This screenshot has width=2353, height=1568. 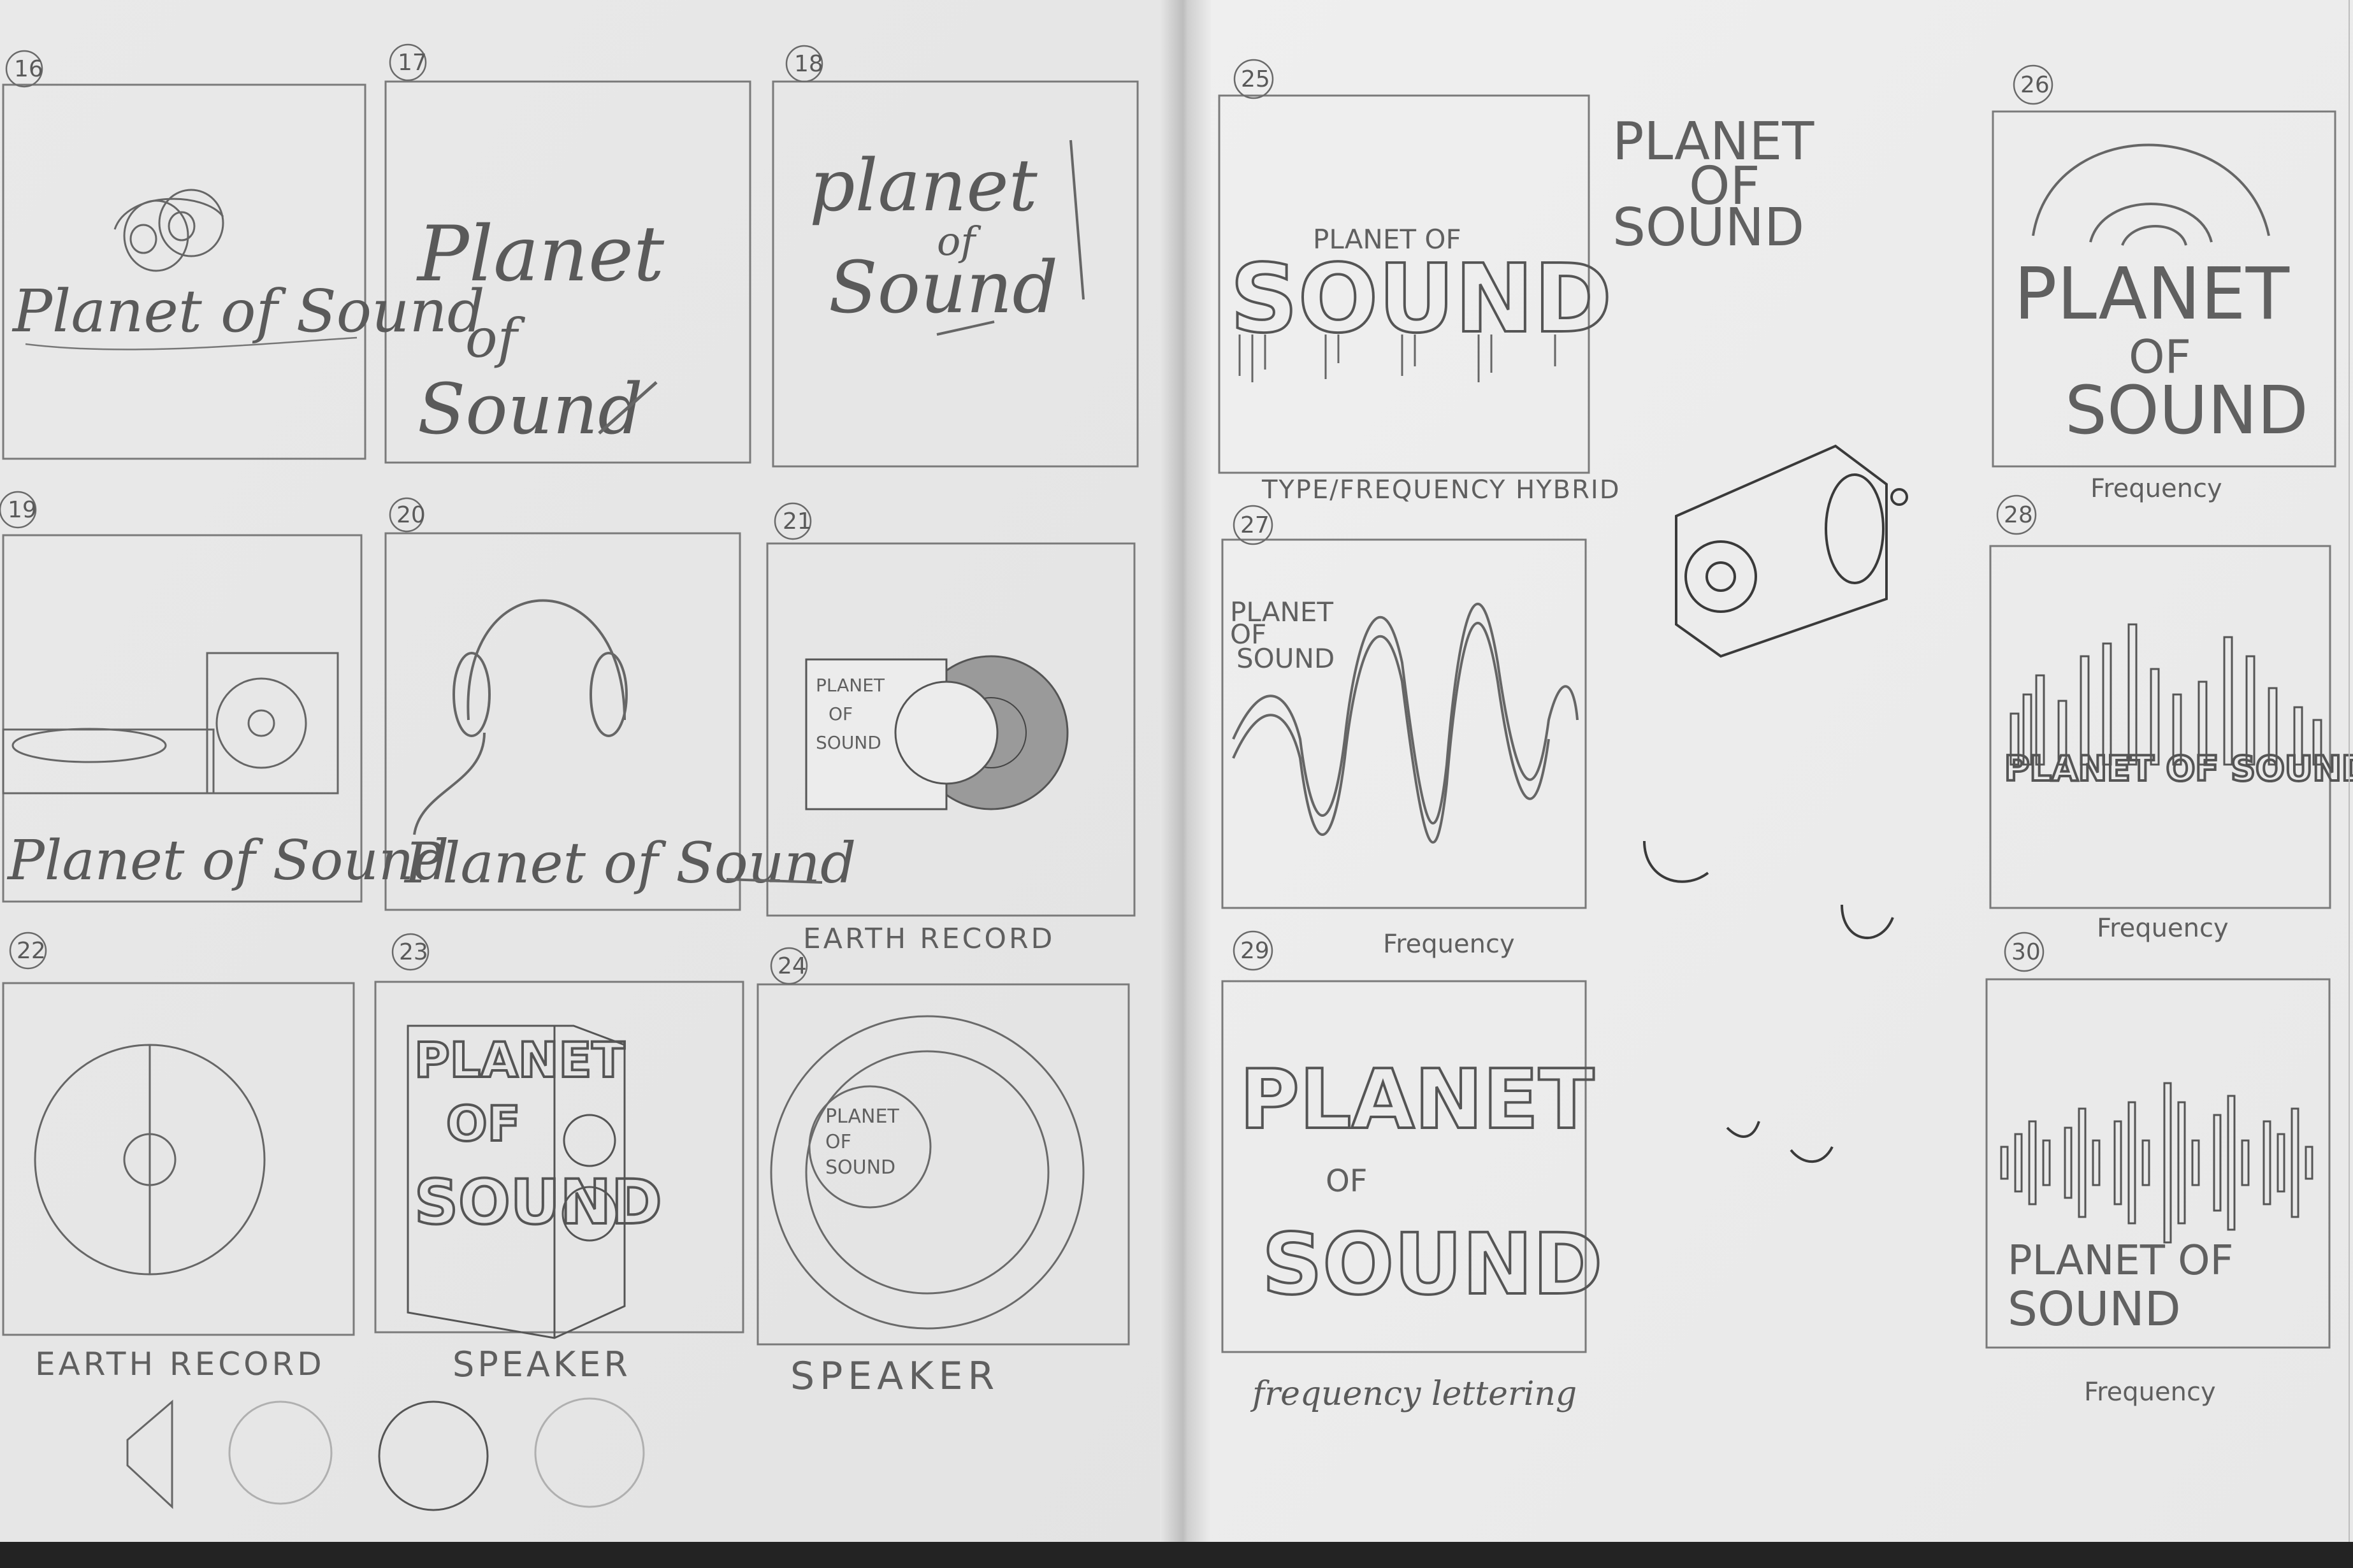 What do you see at coordinates (2178, 769) in the screenshot?
I see `block-title: PLANET OF SOUND` at bounding box center [2178, 769].